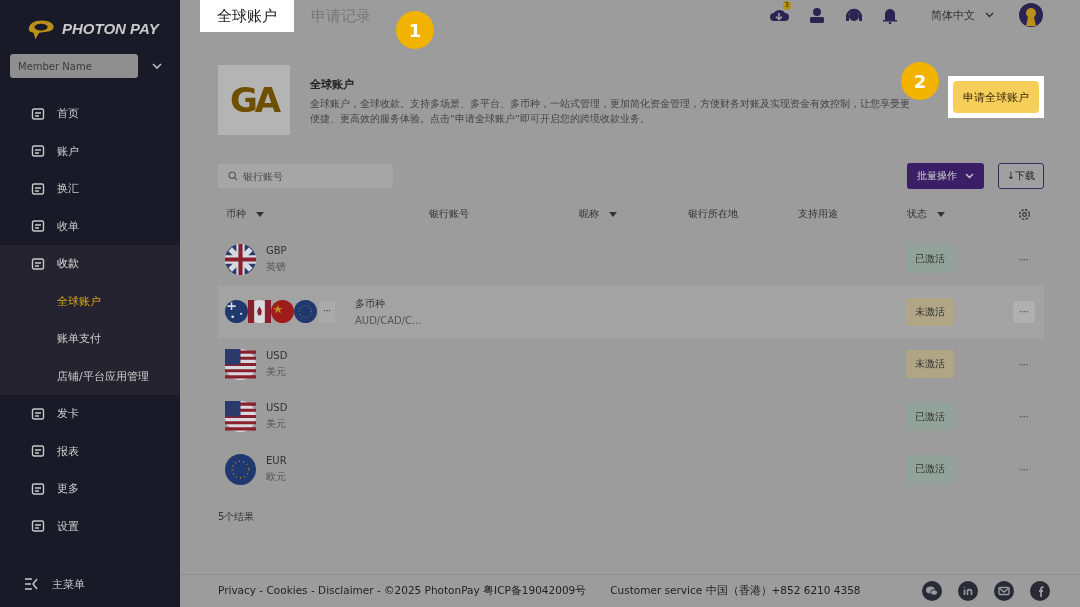 Image resolution: width=1080 pixels, height=607 pixels. What do you see at coordinates (945, 176) in the screenshot?
I see `batch-actions-button: 批量操作` at bounding box center [945, 176].